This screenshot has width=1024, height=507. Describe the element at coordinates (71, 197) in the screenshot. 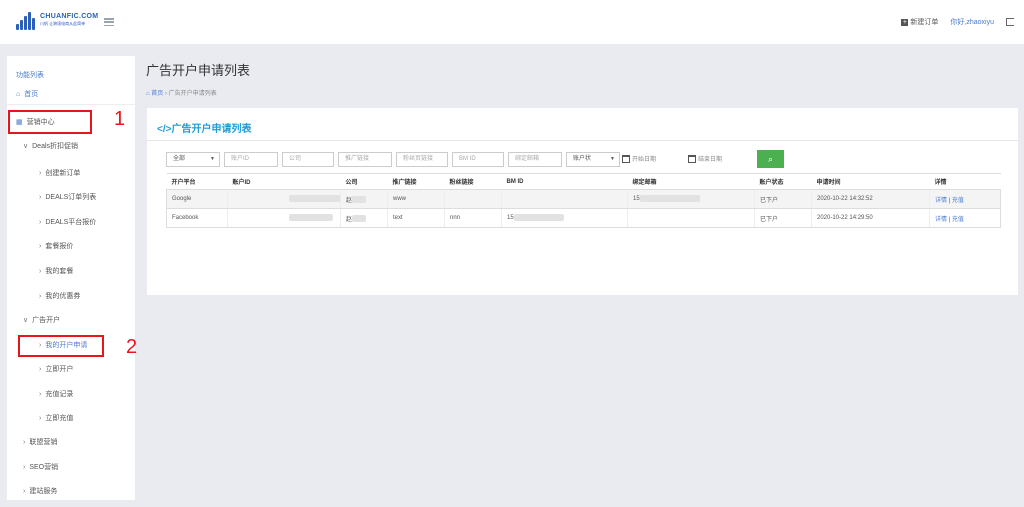

I see `sidebar-item-deals-orders: › DEALS订单列表` at that location.